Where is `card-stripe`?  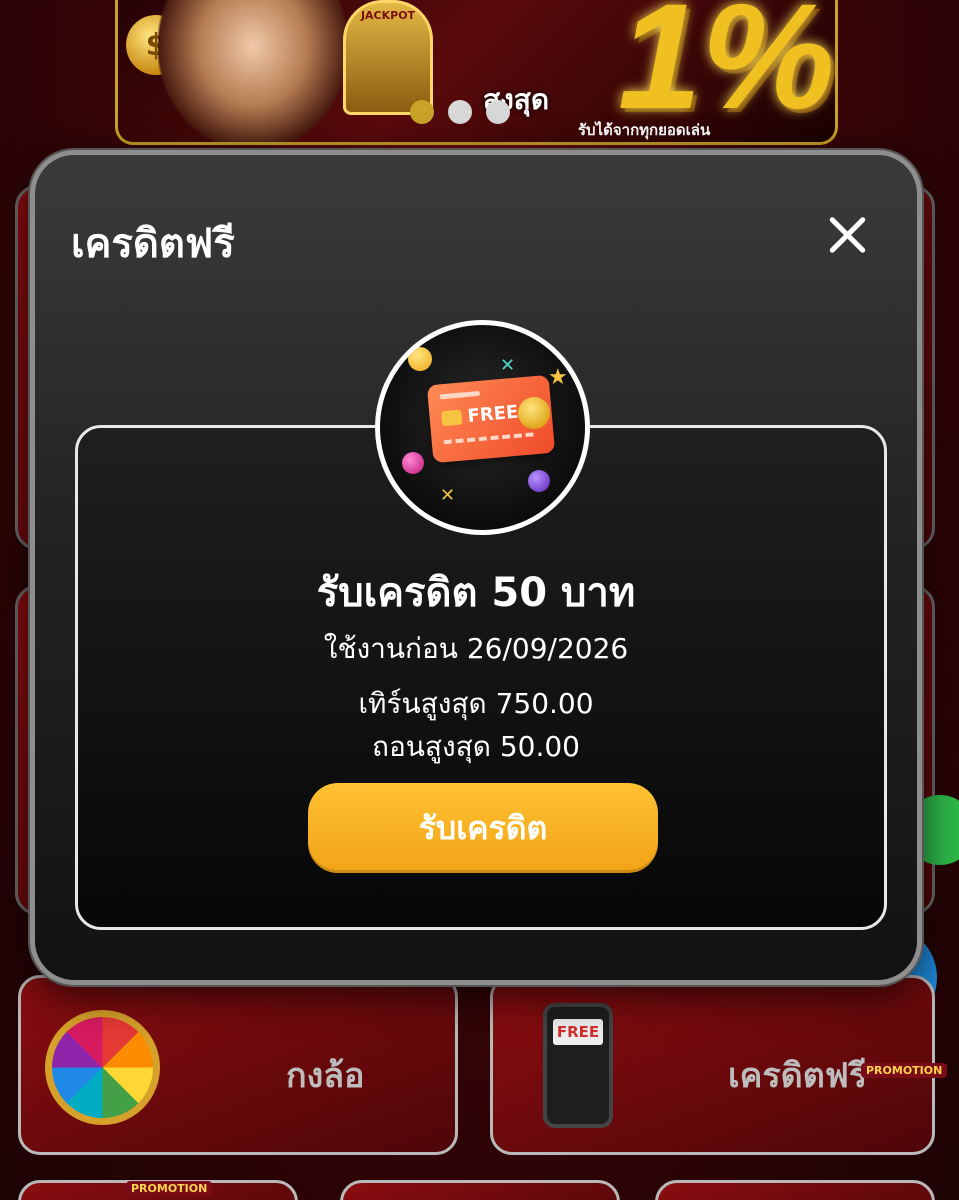 card-stripe is located at coordinates (459, 395).